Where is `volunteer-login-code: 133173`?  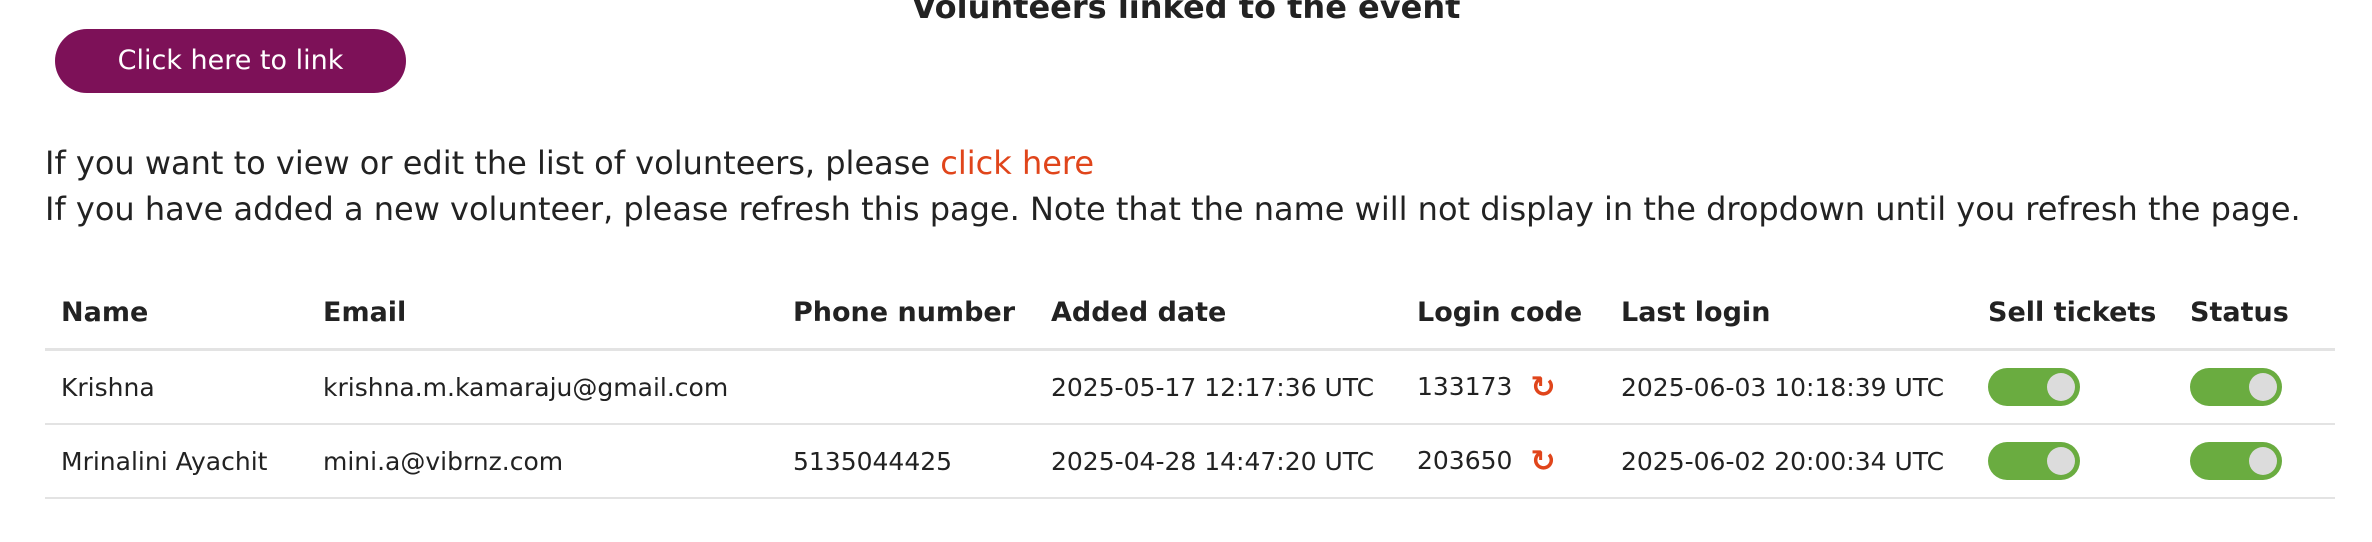
volunteer-login-code: 133173 is located at coordinates (1465, 386).